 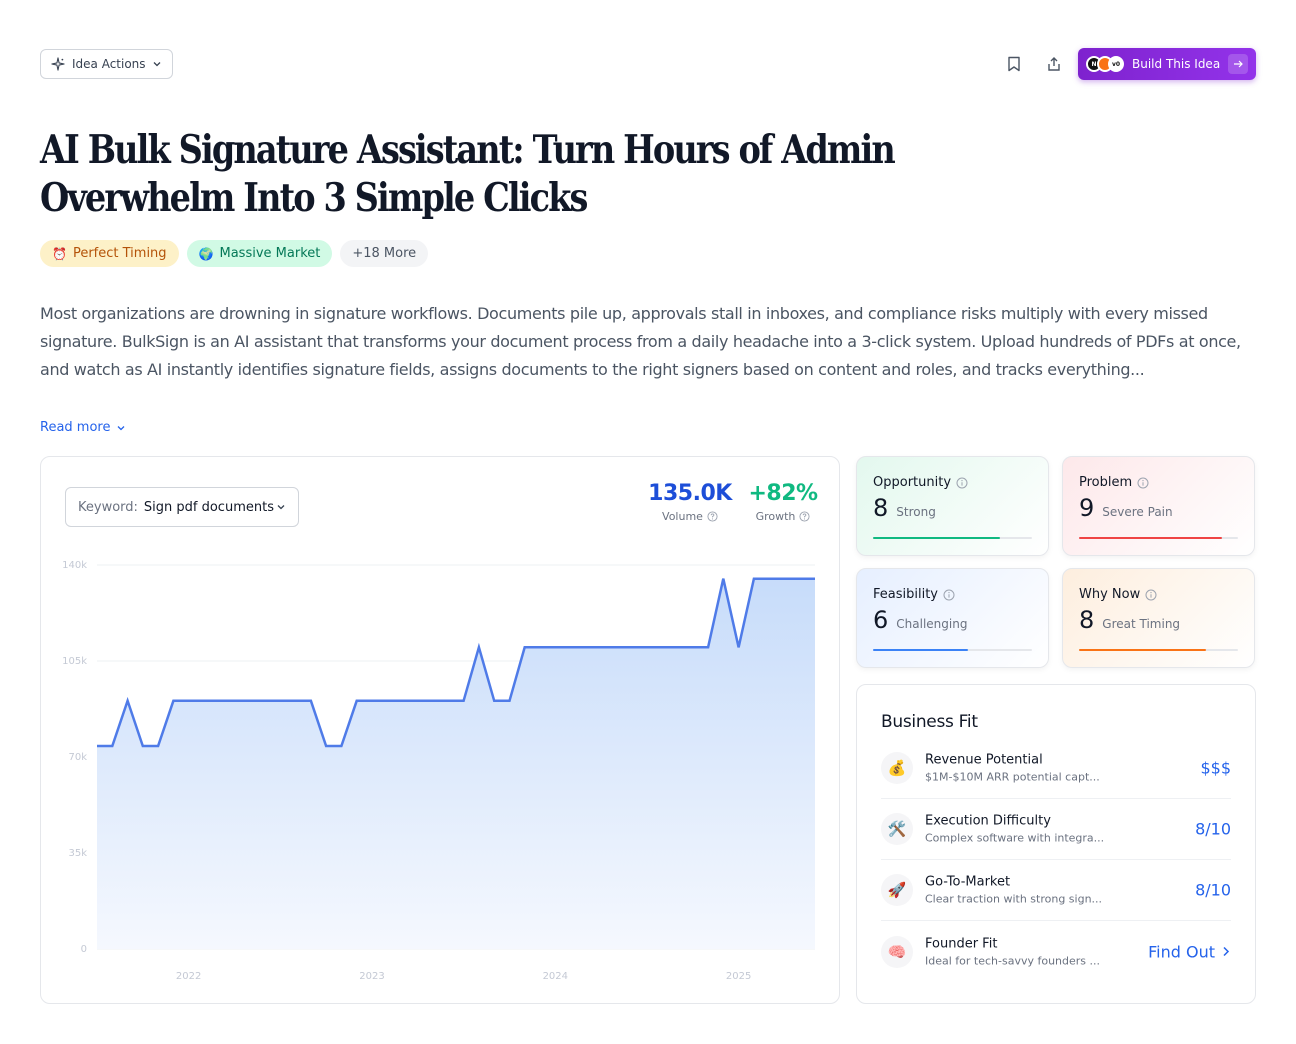 I want to click on build-this-idea-button: N v0 Build This Idea, so click(x=1167, y=64).